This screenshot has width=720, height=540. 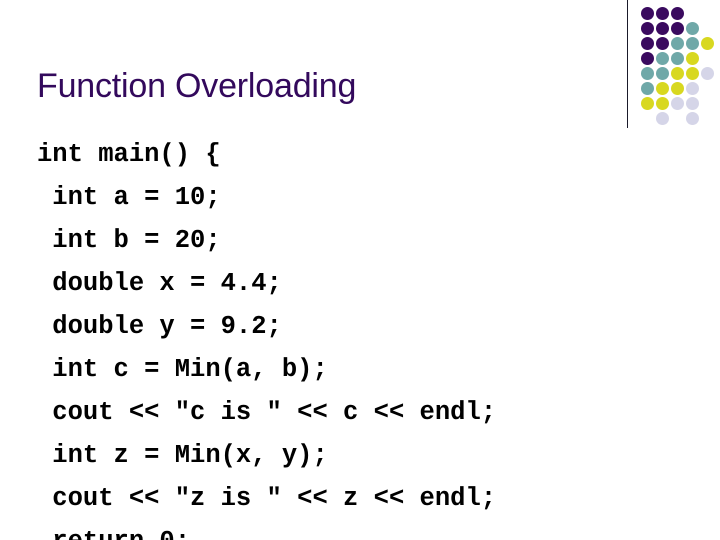 I want to click on code-line: cout << "z is " << z << endl;, so click(x=267, y=498).